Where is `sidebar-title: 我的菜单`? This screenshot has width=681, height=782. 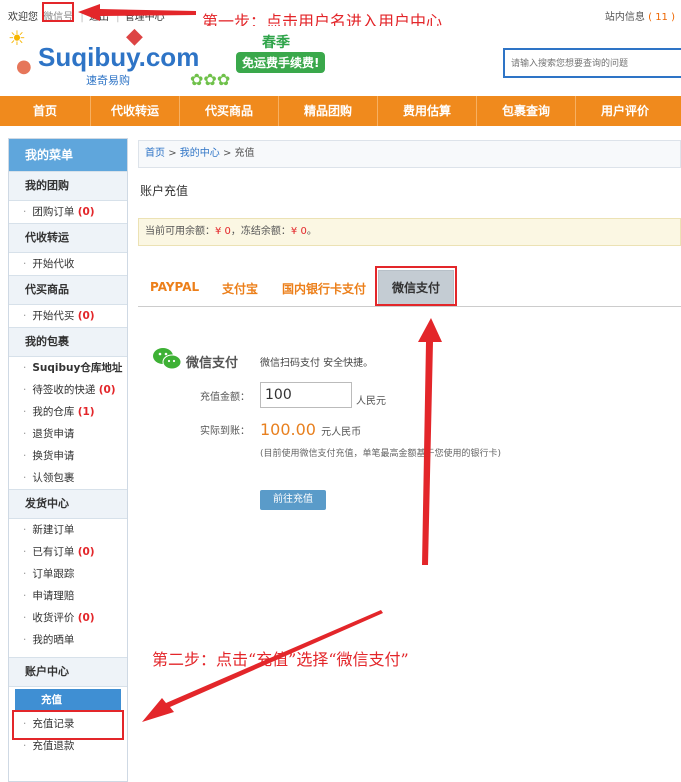 sidebar-title: 我的菜单 is located at coordinates (68, 155).